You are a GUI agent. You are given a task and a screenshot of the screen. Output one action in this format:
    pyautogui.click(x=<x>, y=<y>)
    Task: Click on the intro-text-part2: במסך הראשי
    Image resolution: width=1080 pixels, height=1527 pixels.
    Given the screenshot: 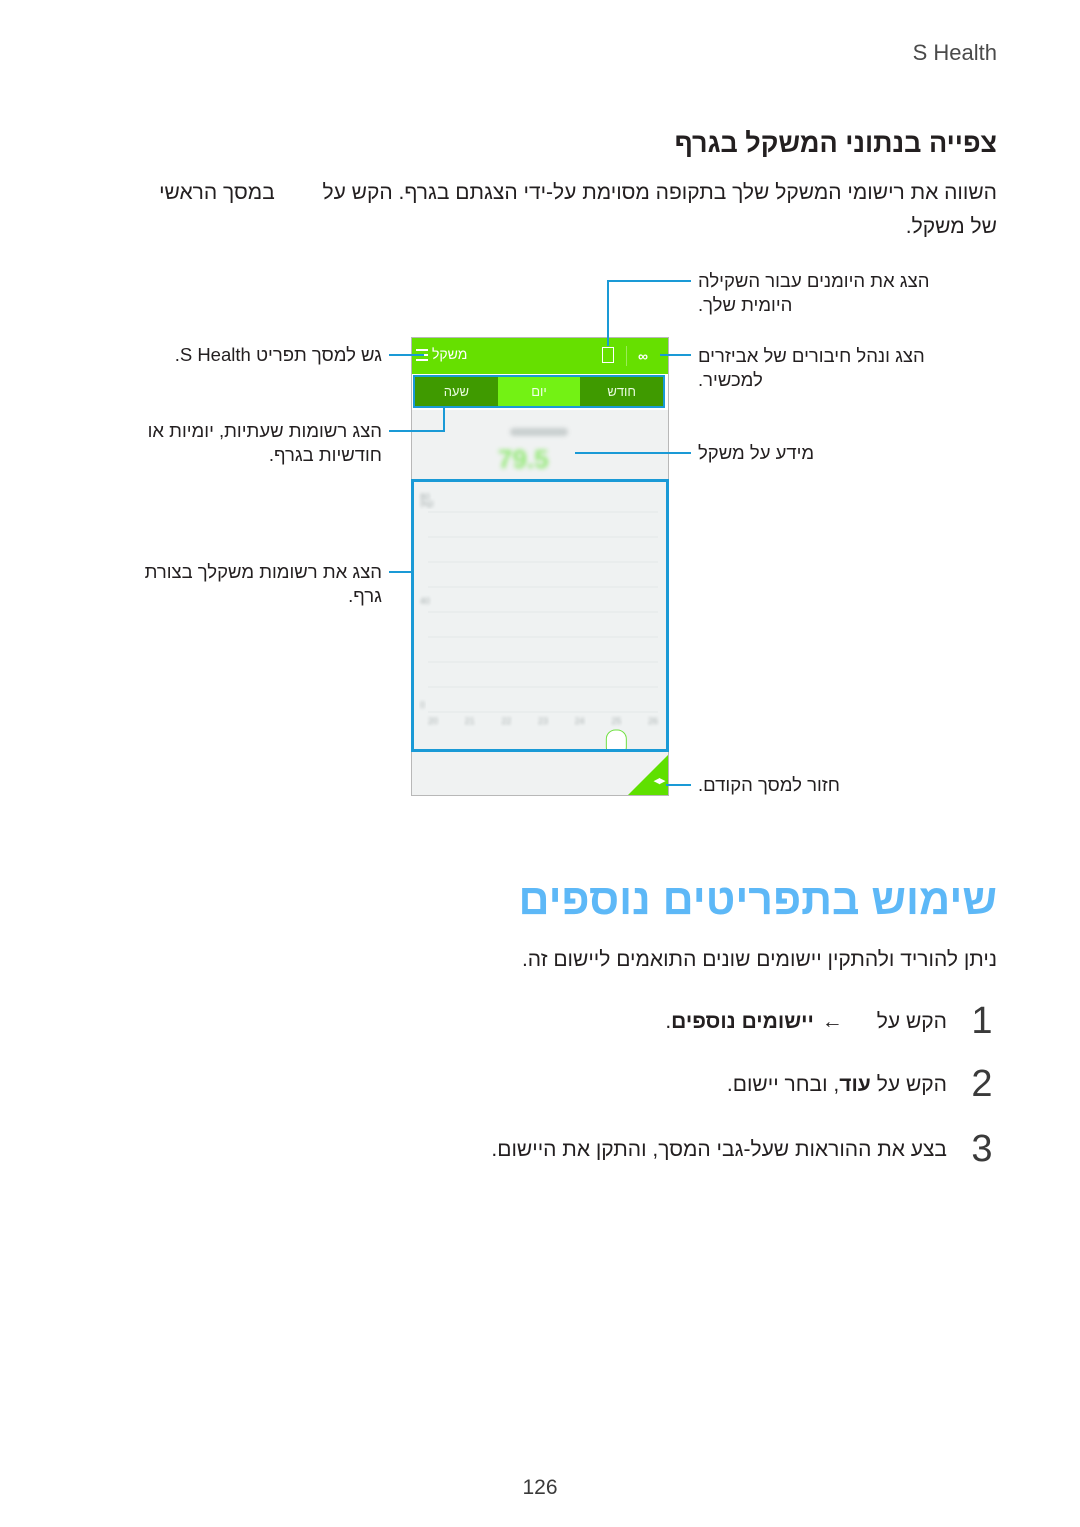 What is the action you would take?
    pyautogui.click(x=217, y=192)
    